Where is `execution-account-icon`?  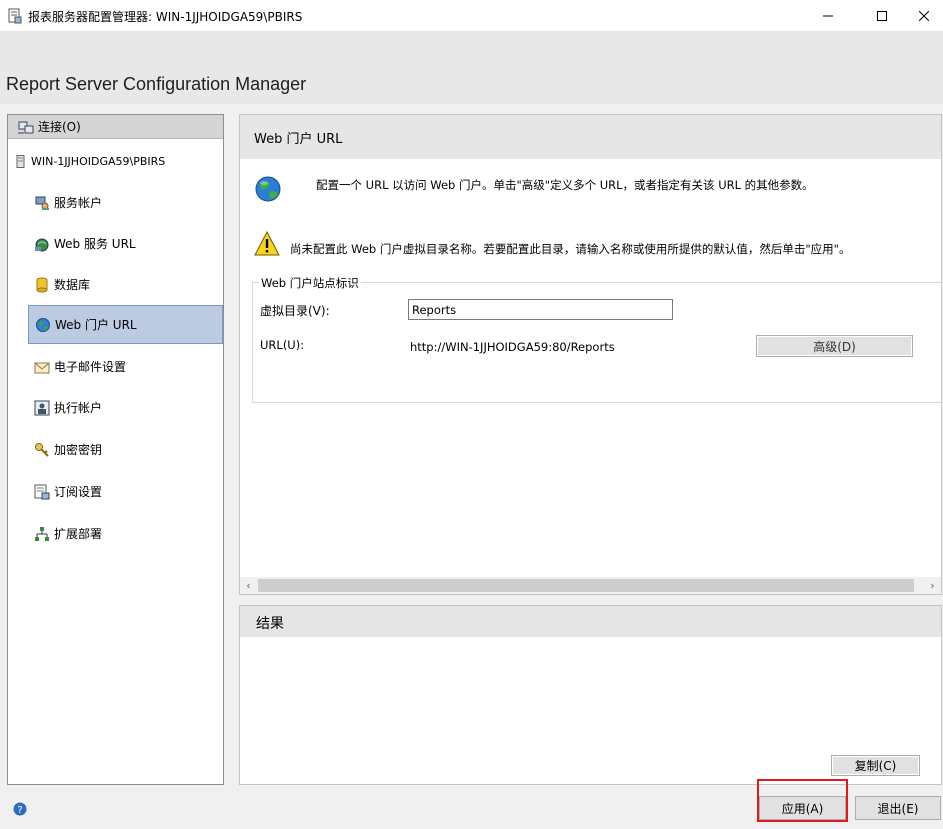
execution-account-icon is located at coordinates (42, 408).